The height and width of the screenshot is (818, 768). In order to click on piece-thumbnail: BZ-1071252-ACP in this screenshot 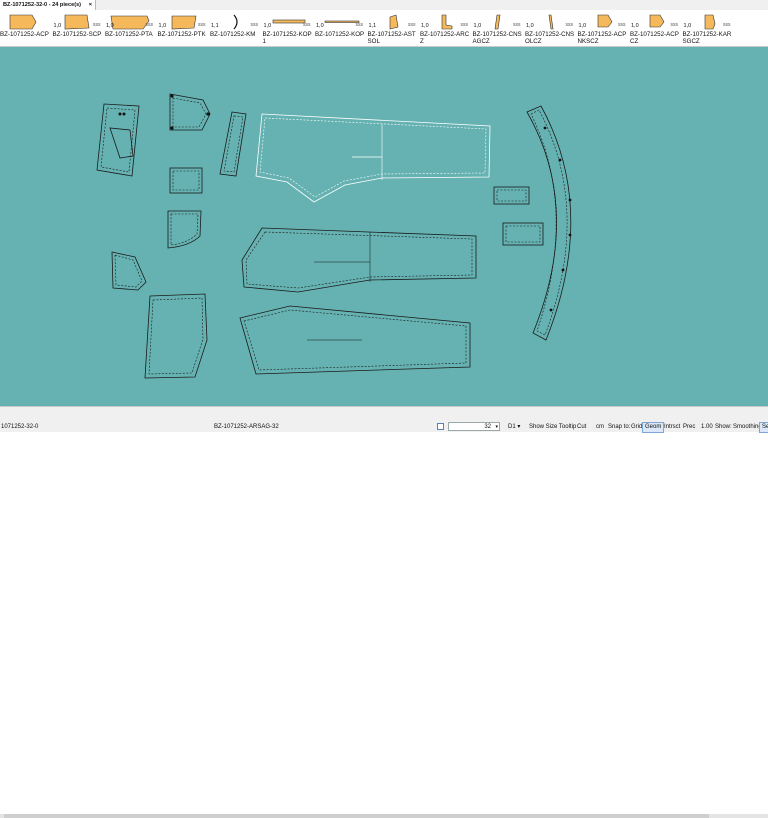, I will do `click(26, 28)`.